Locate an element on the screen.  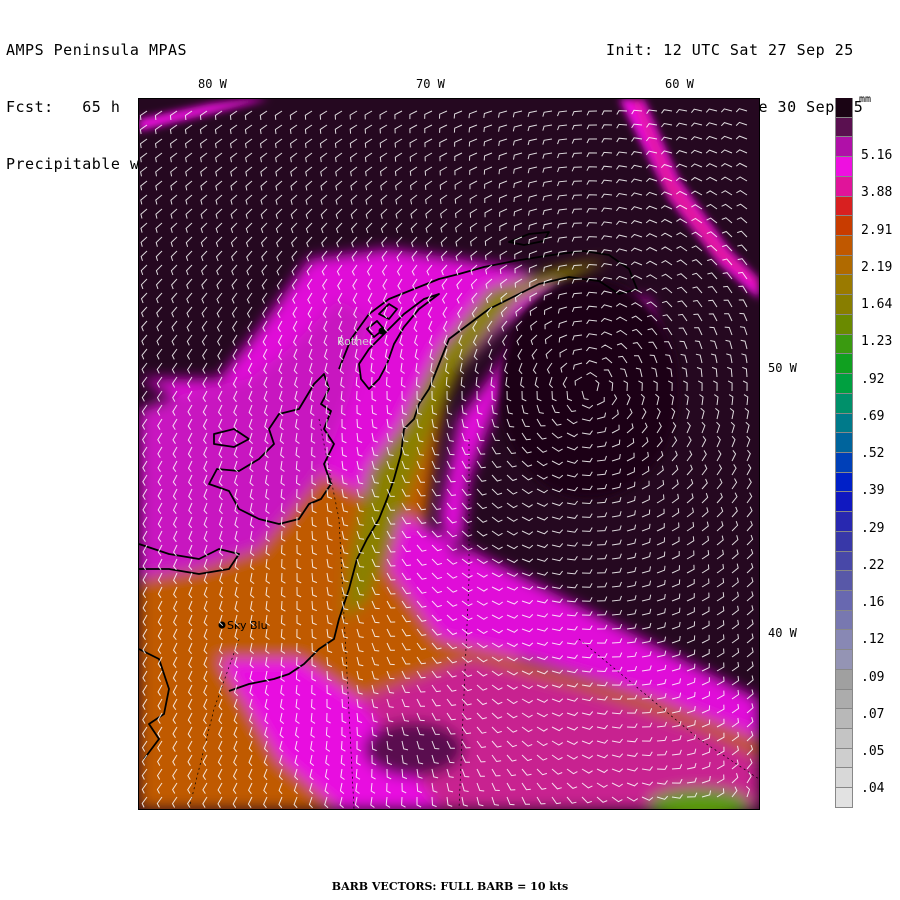
barb-legend: BARB VECTORS: FULL BARB = 10 kts is located at coordinates (450, 886).